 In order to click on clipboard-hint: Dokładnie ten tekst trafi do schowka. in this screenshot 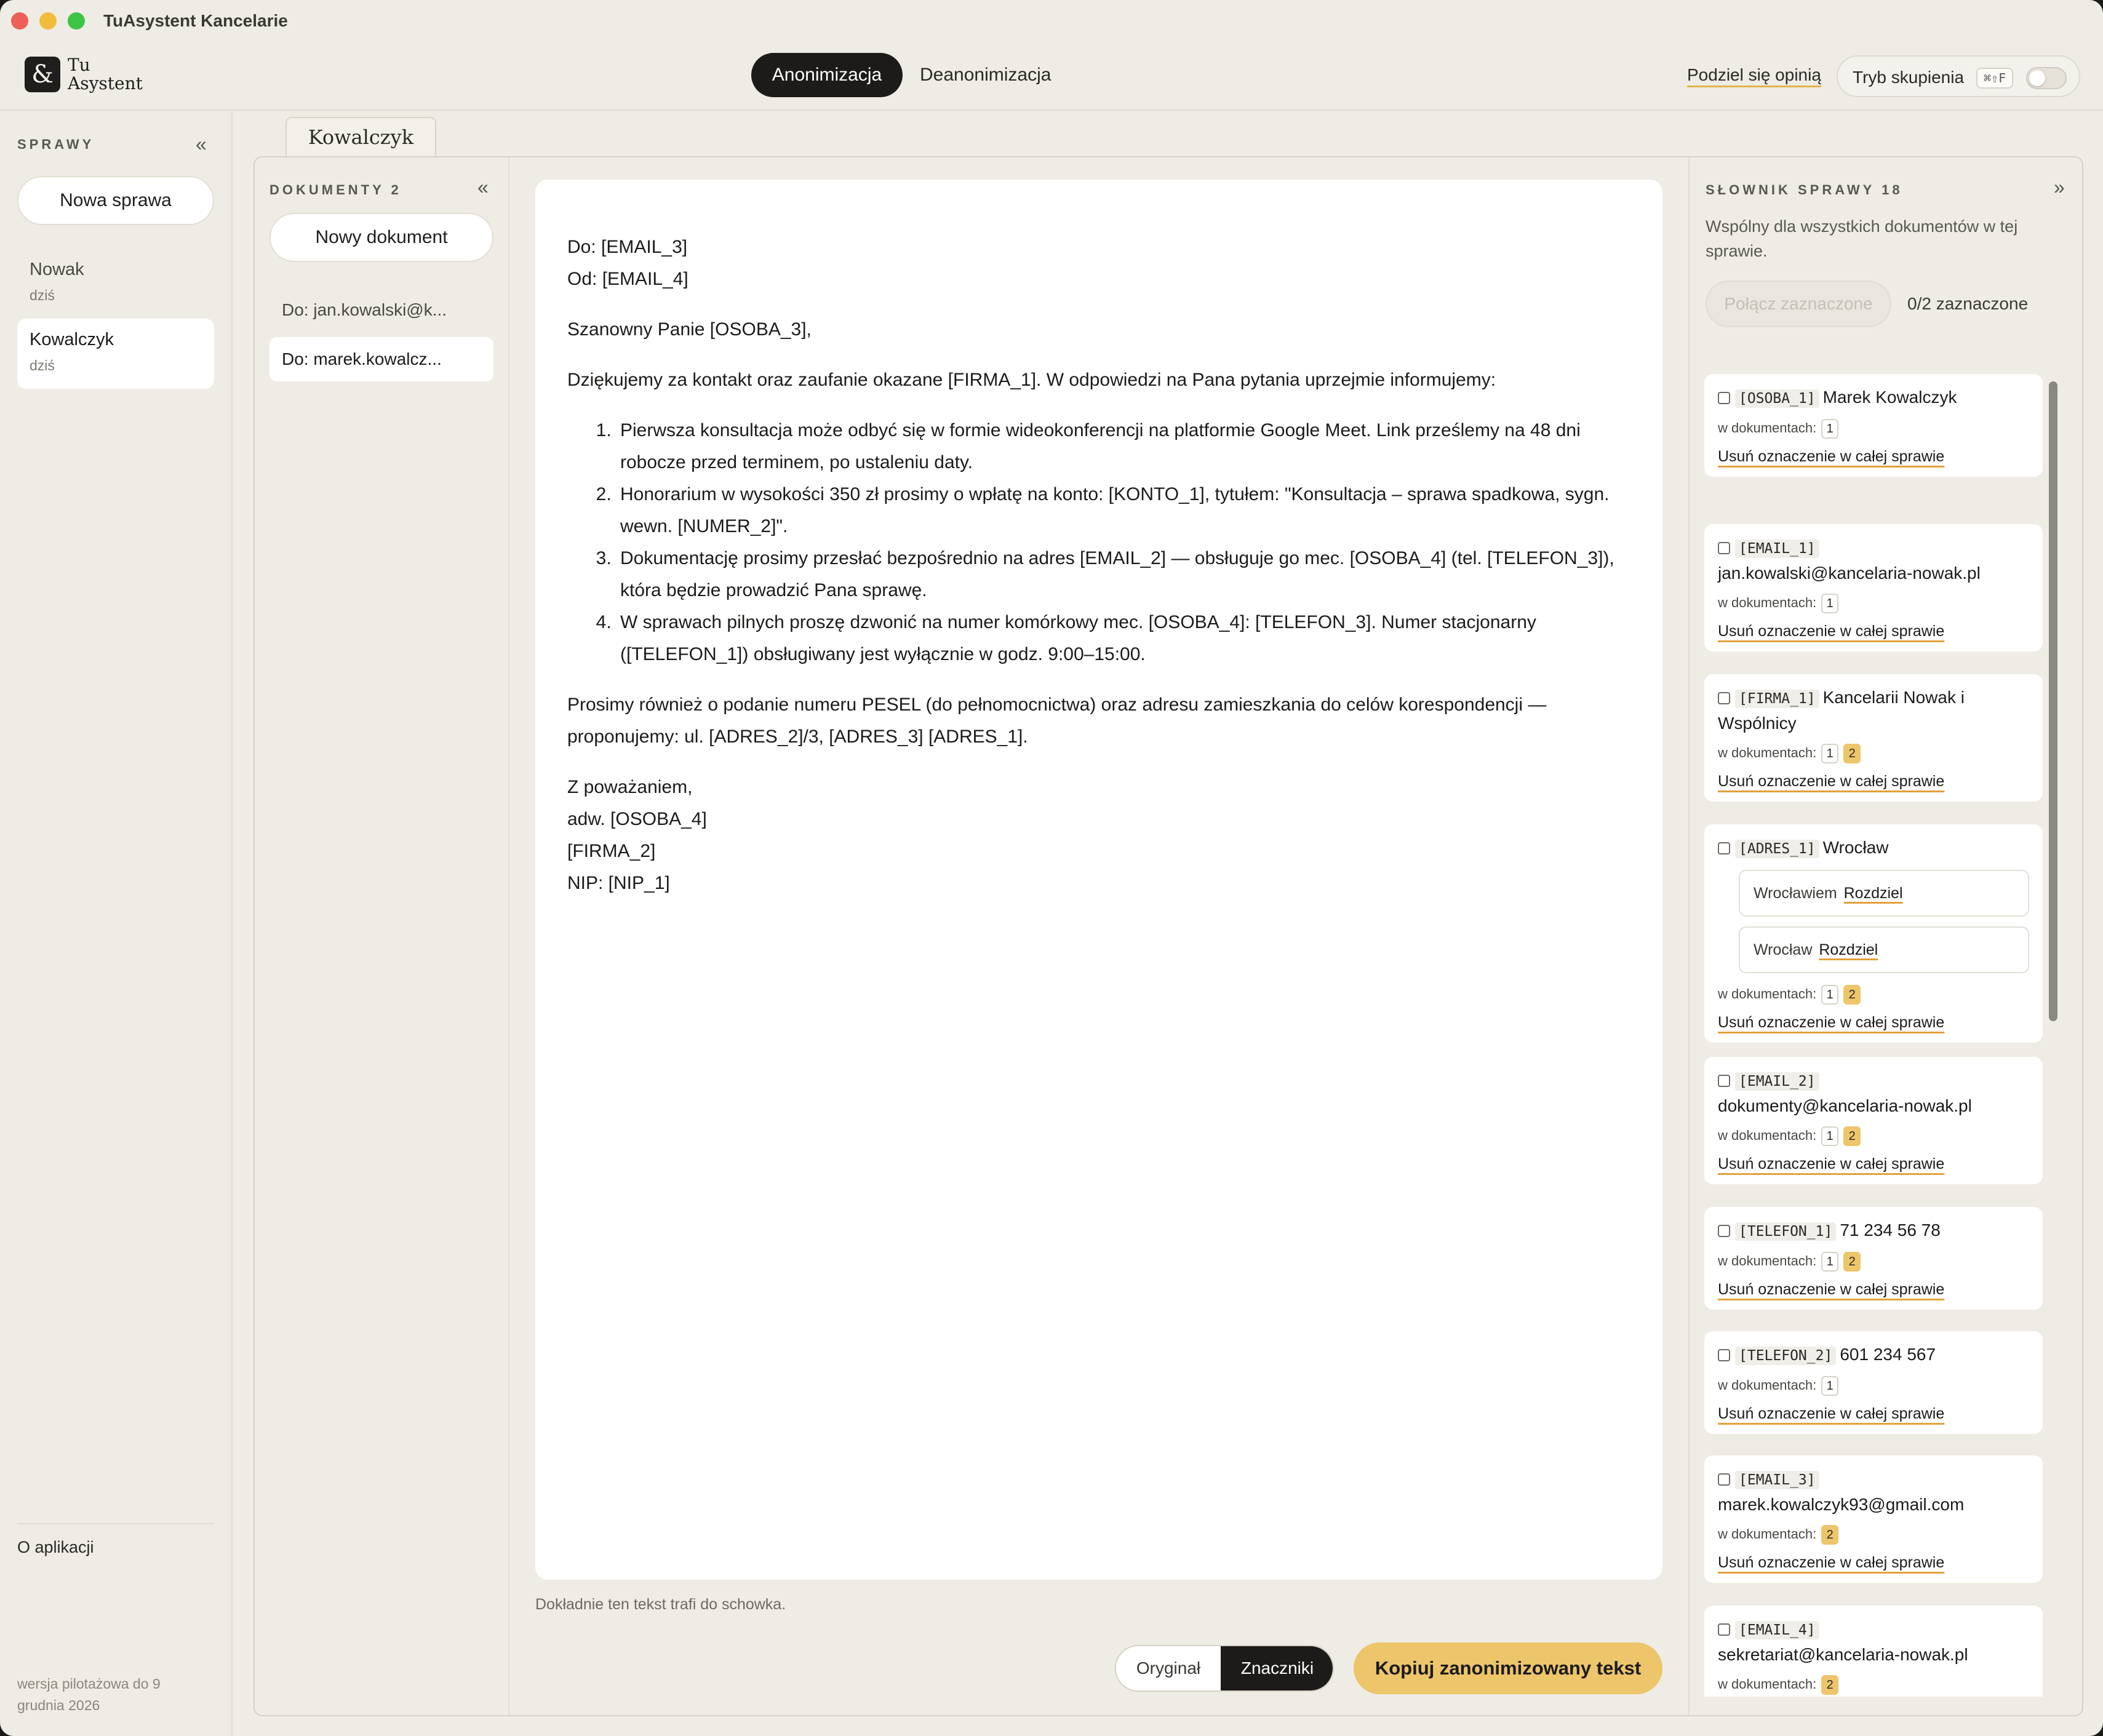, I will do `click(660, 1604)`.